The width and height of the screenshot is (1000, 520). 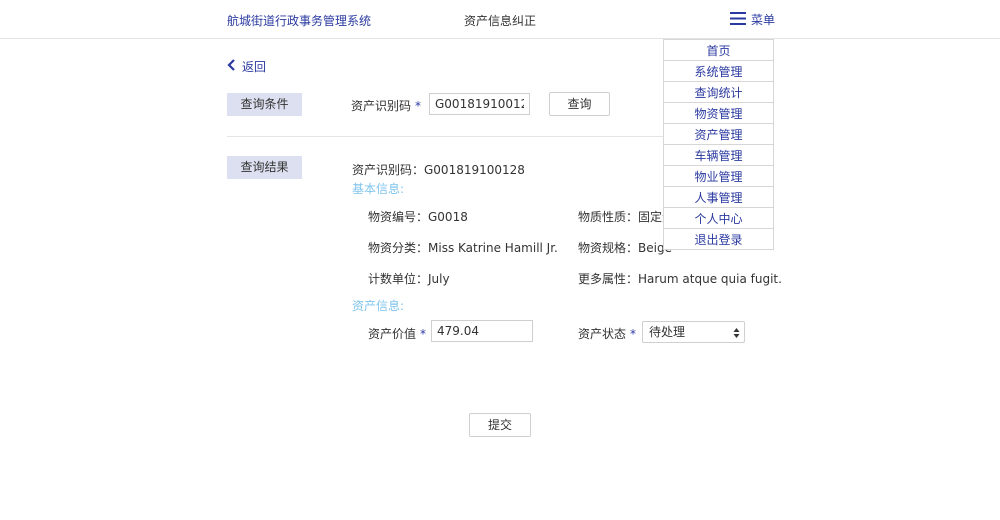 What do you see at coordinates (718, 218) in the screenshot?
I see `menu-item-profile: 个人中心` at bounding box center [718, 218].